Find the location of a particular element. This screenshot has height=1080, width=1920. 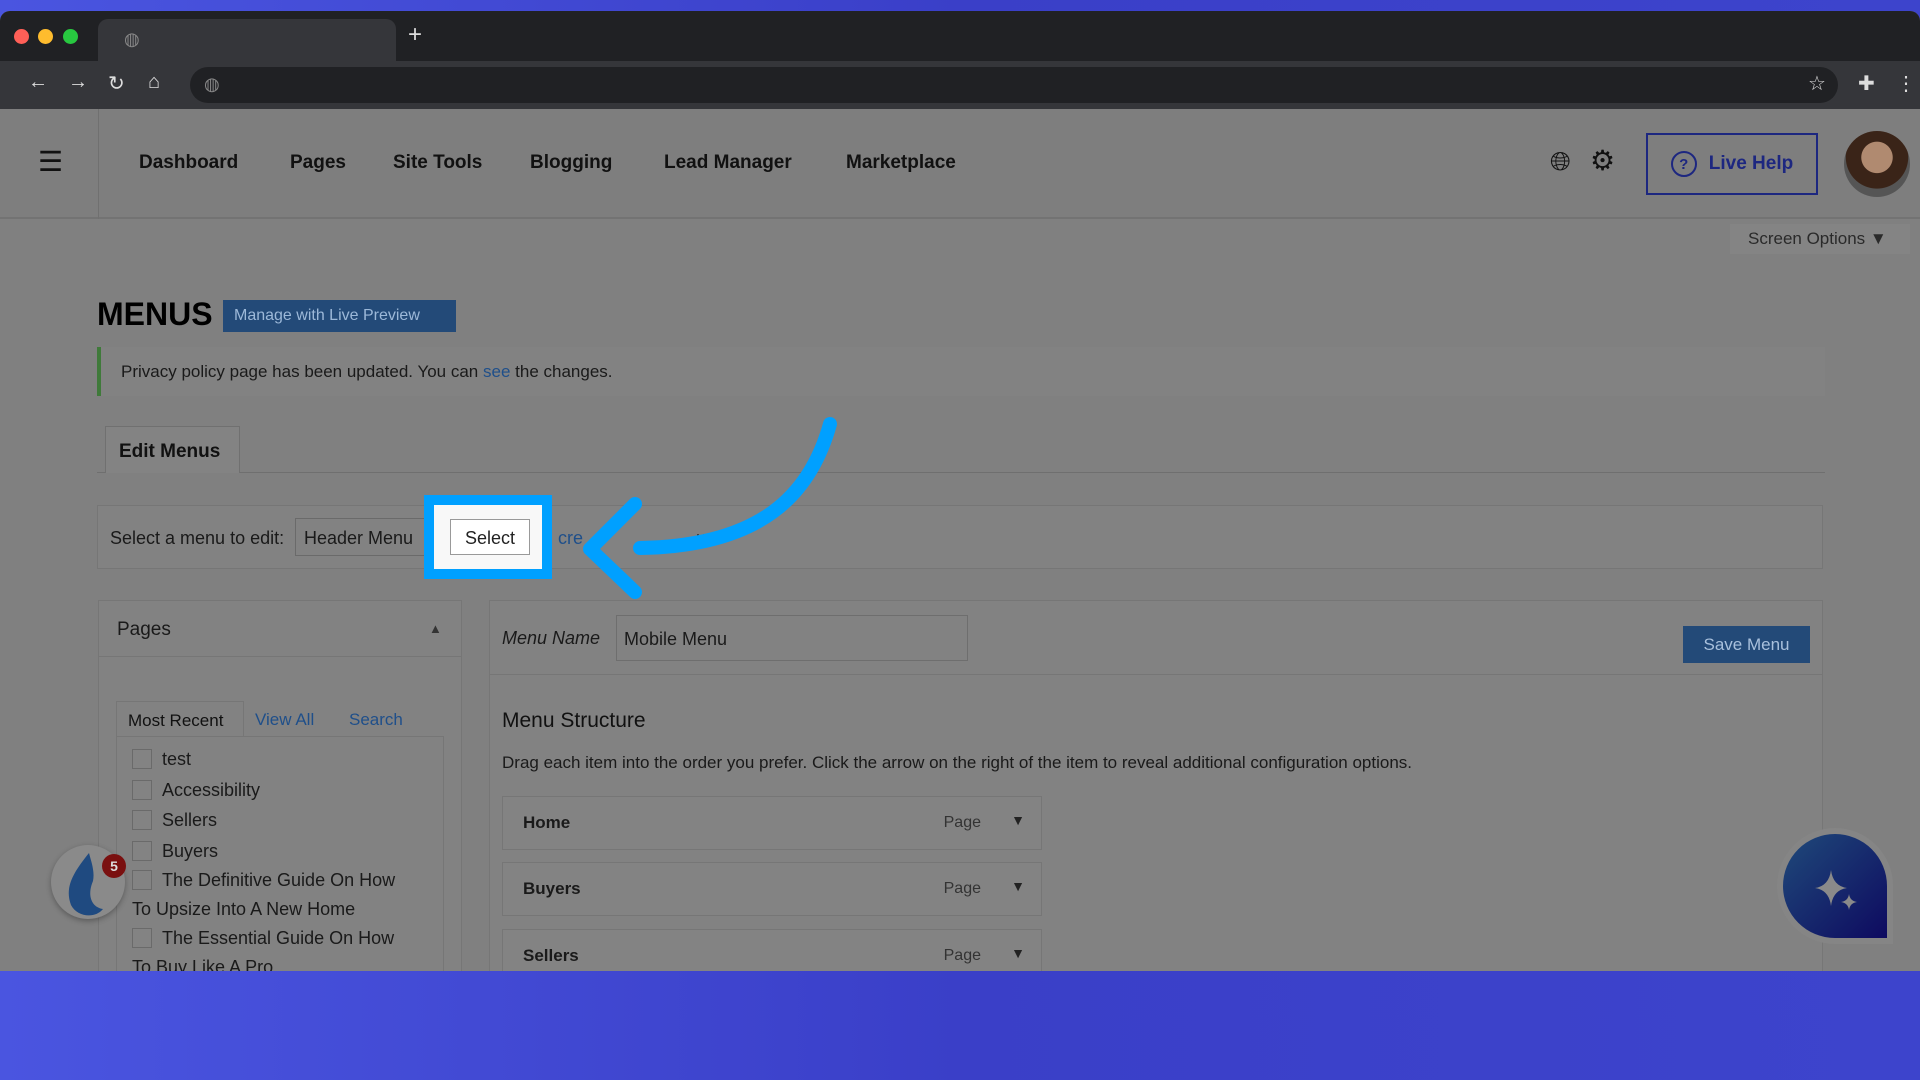

reload-icon: ↻ is located at coordinates (116, 83).